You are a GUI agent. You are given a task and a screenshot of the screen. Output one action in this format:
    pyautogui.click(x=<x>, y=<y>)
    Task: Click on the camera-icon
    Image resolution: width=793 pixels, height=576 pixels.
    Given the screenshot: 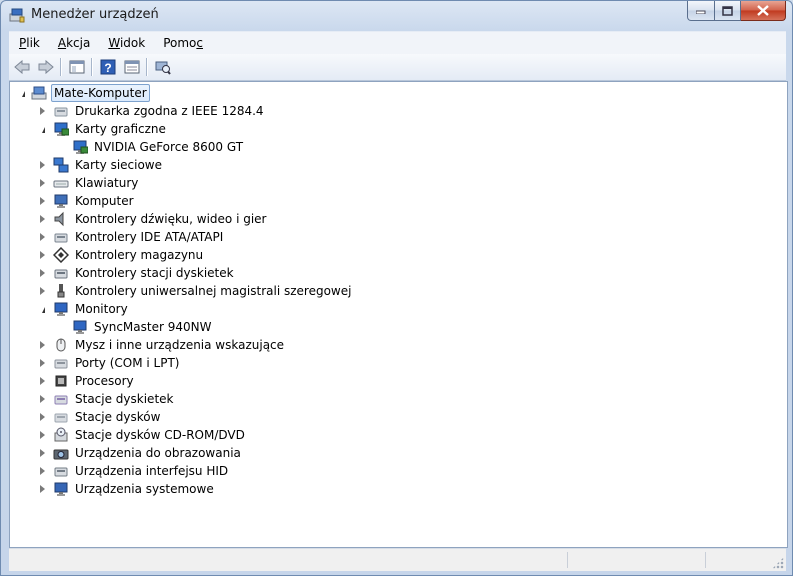 What is the action you would take?
    pyautogui.click(x=61, y=454)
    